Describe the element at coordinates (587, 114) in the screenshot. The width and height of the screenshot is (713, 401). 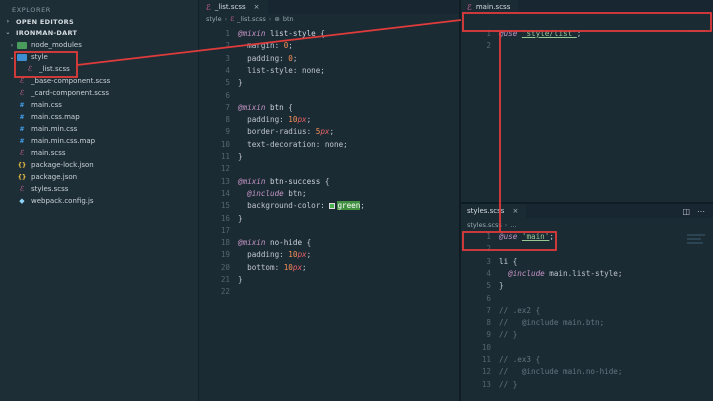
I see `code-area: 1 @use 'style/list'; 2` at that location.